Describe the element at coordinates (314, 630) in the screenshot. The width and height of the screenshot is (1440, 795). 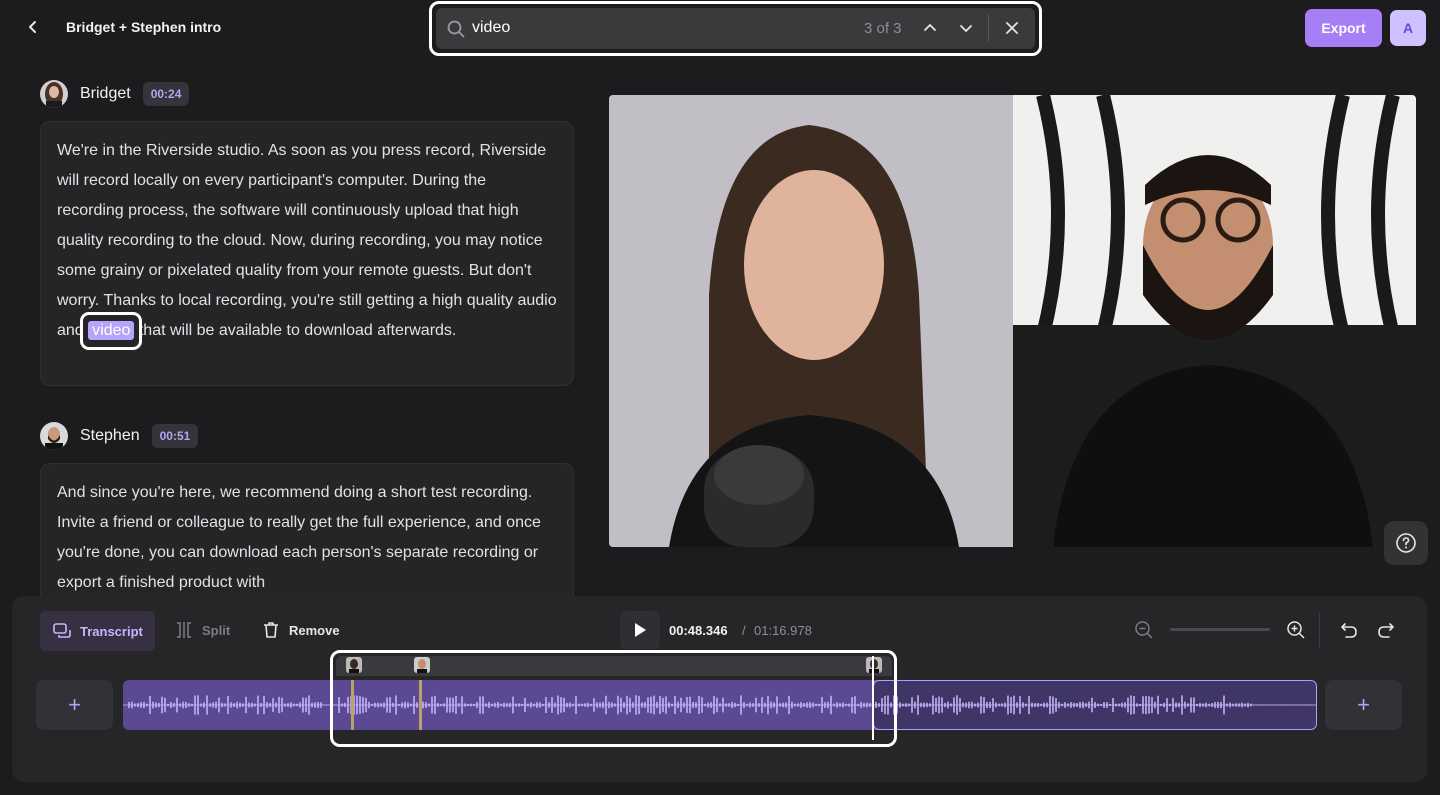
I see `remove-label: Remove` at that location.